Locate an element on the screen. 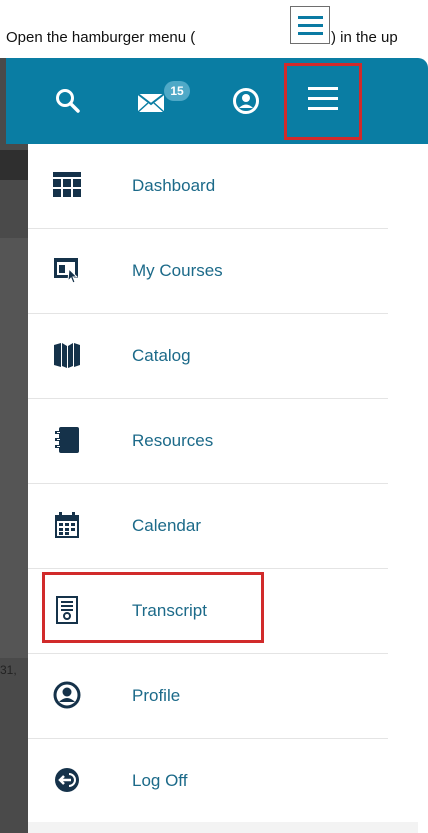 Image resolution: width=428 pixels, height=833 pixels. menu-item-dashboard: Dashboard is located at coordinates (208, 186).